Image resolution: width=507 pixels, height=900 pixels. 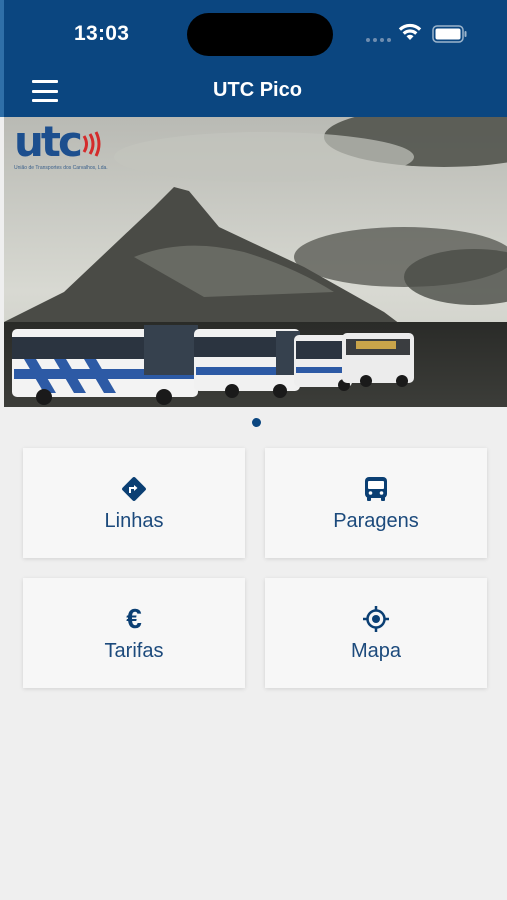 What do you see at coordinates (257, 90) in the screenshot?
I see `page-title: UTC Pico` at bounding box center [257, 90].